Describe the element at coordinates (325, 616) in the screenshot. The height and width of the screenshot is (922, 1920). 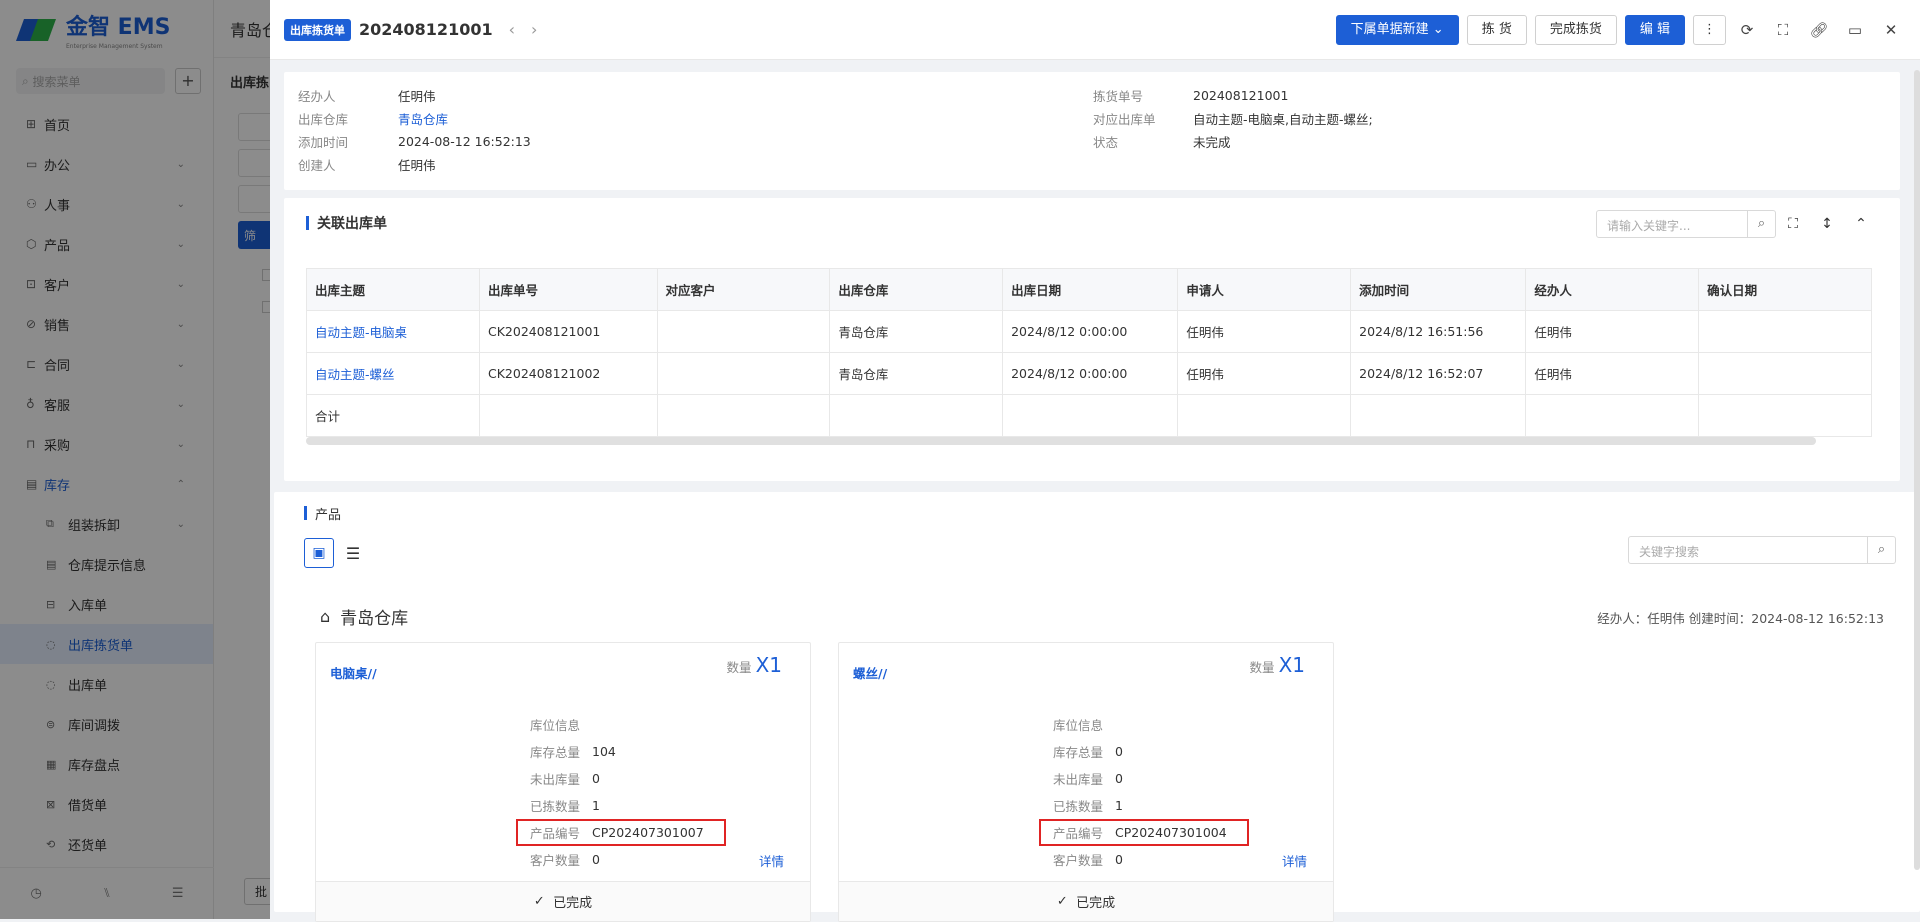
I see `warehouse-icon: ⌂` at that location.